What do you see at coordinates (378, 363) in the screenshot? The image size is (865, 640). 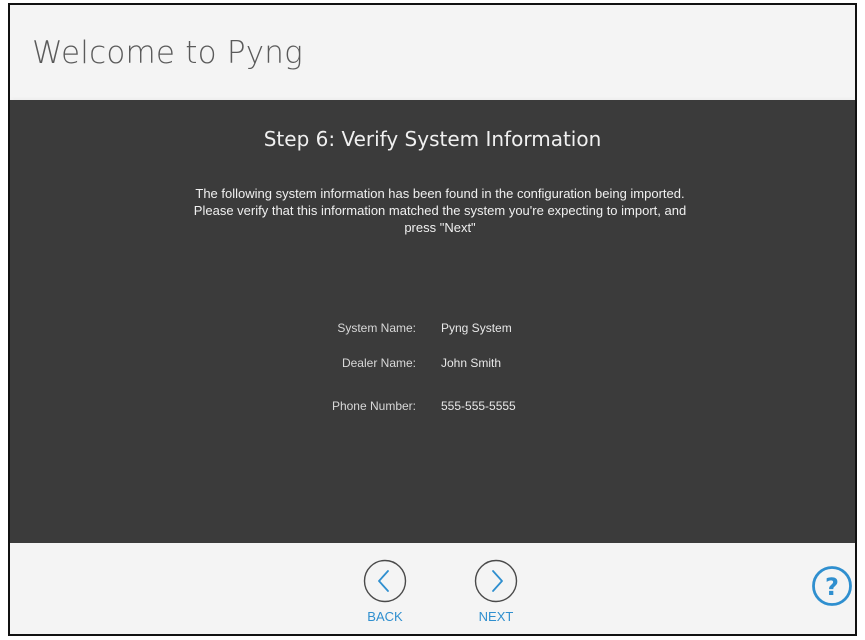 I see `dealer-name-label: Dealer Name:` at bounding box center [378, 363].